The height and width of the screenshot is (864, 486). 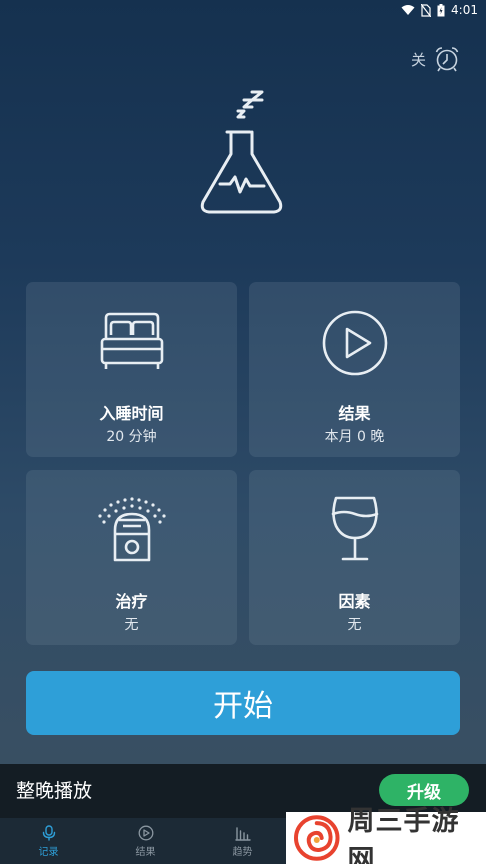 What do you see at coordinates (145, 841) in the screenshot?
I see `nav-item-results: 结果` at bounding box center [145, 841].